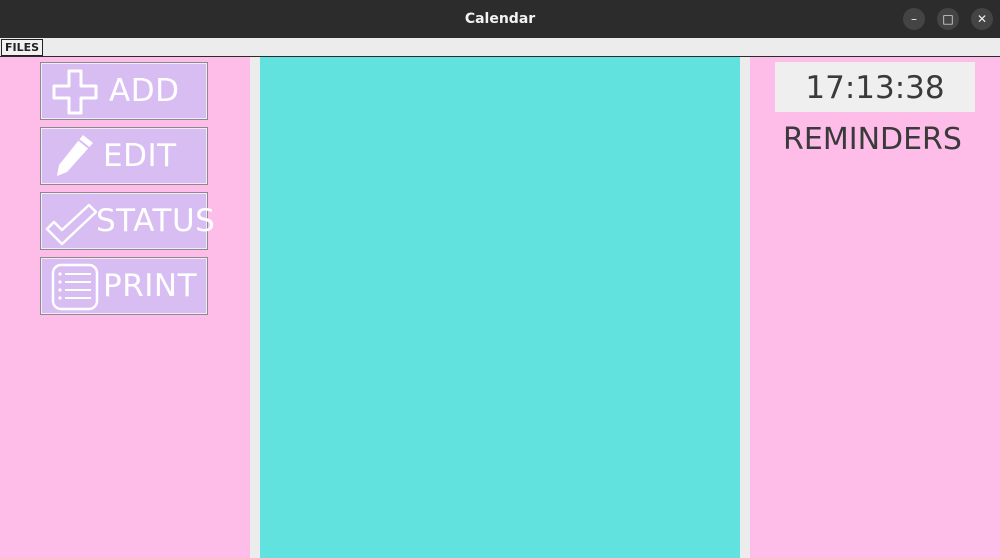 The image size is (1000, 558). I want to click on status-button: STATUS, so click(127, 221).